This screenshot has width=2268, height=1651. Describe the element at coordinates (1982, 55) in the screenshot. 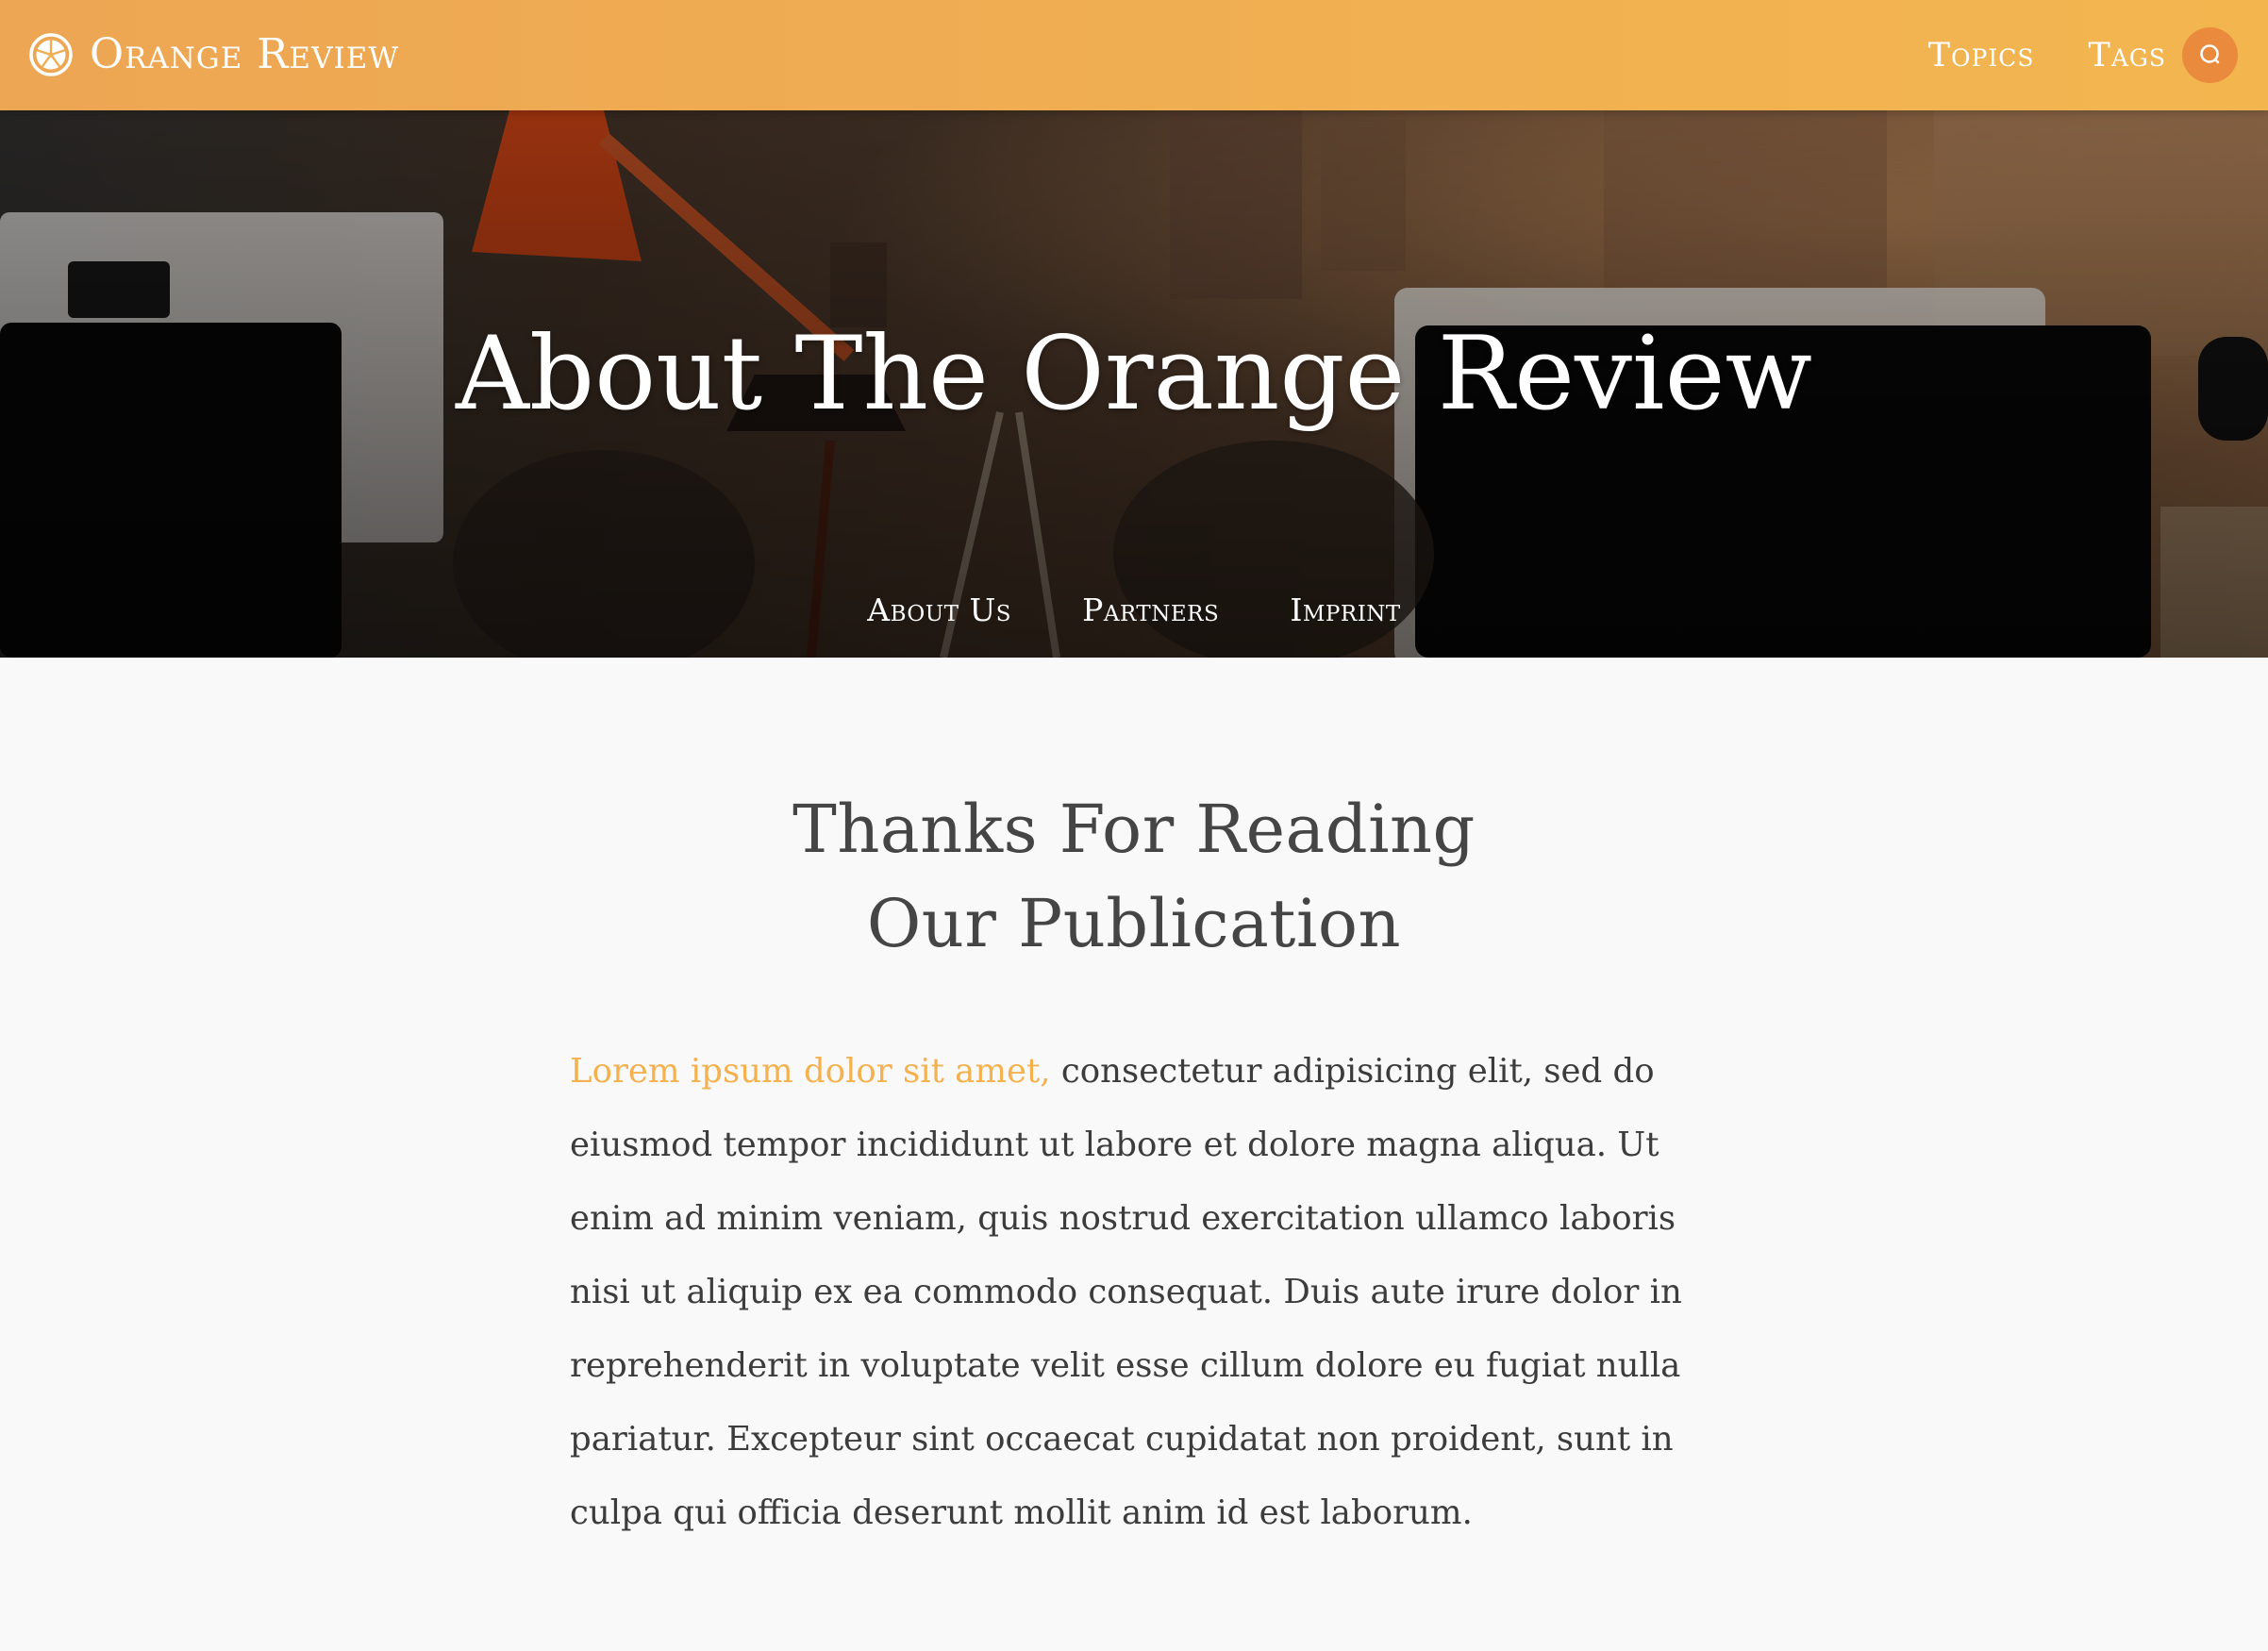

I see `nav-topics: Topics` at that location.